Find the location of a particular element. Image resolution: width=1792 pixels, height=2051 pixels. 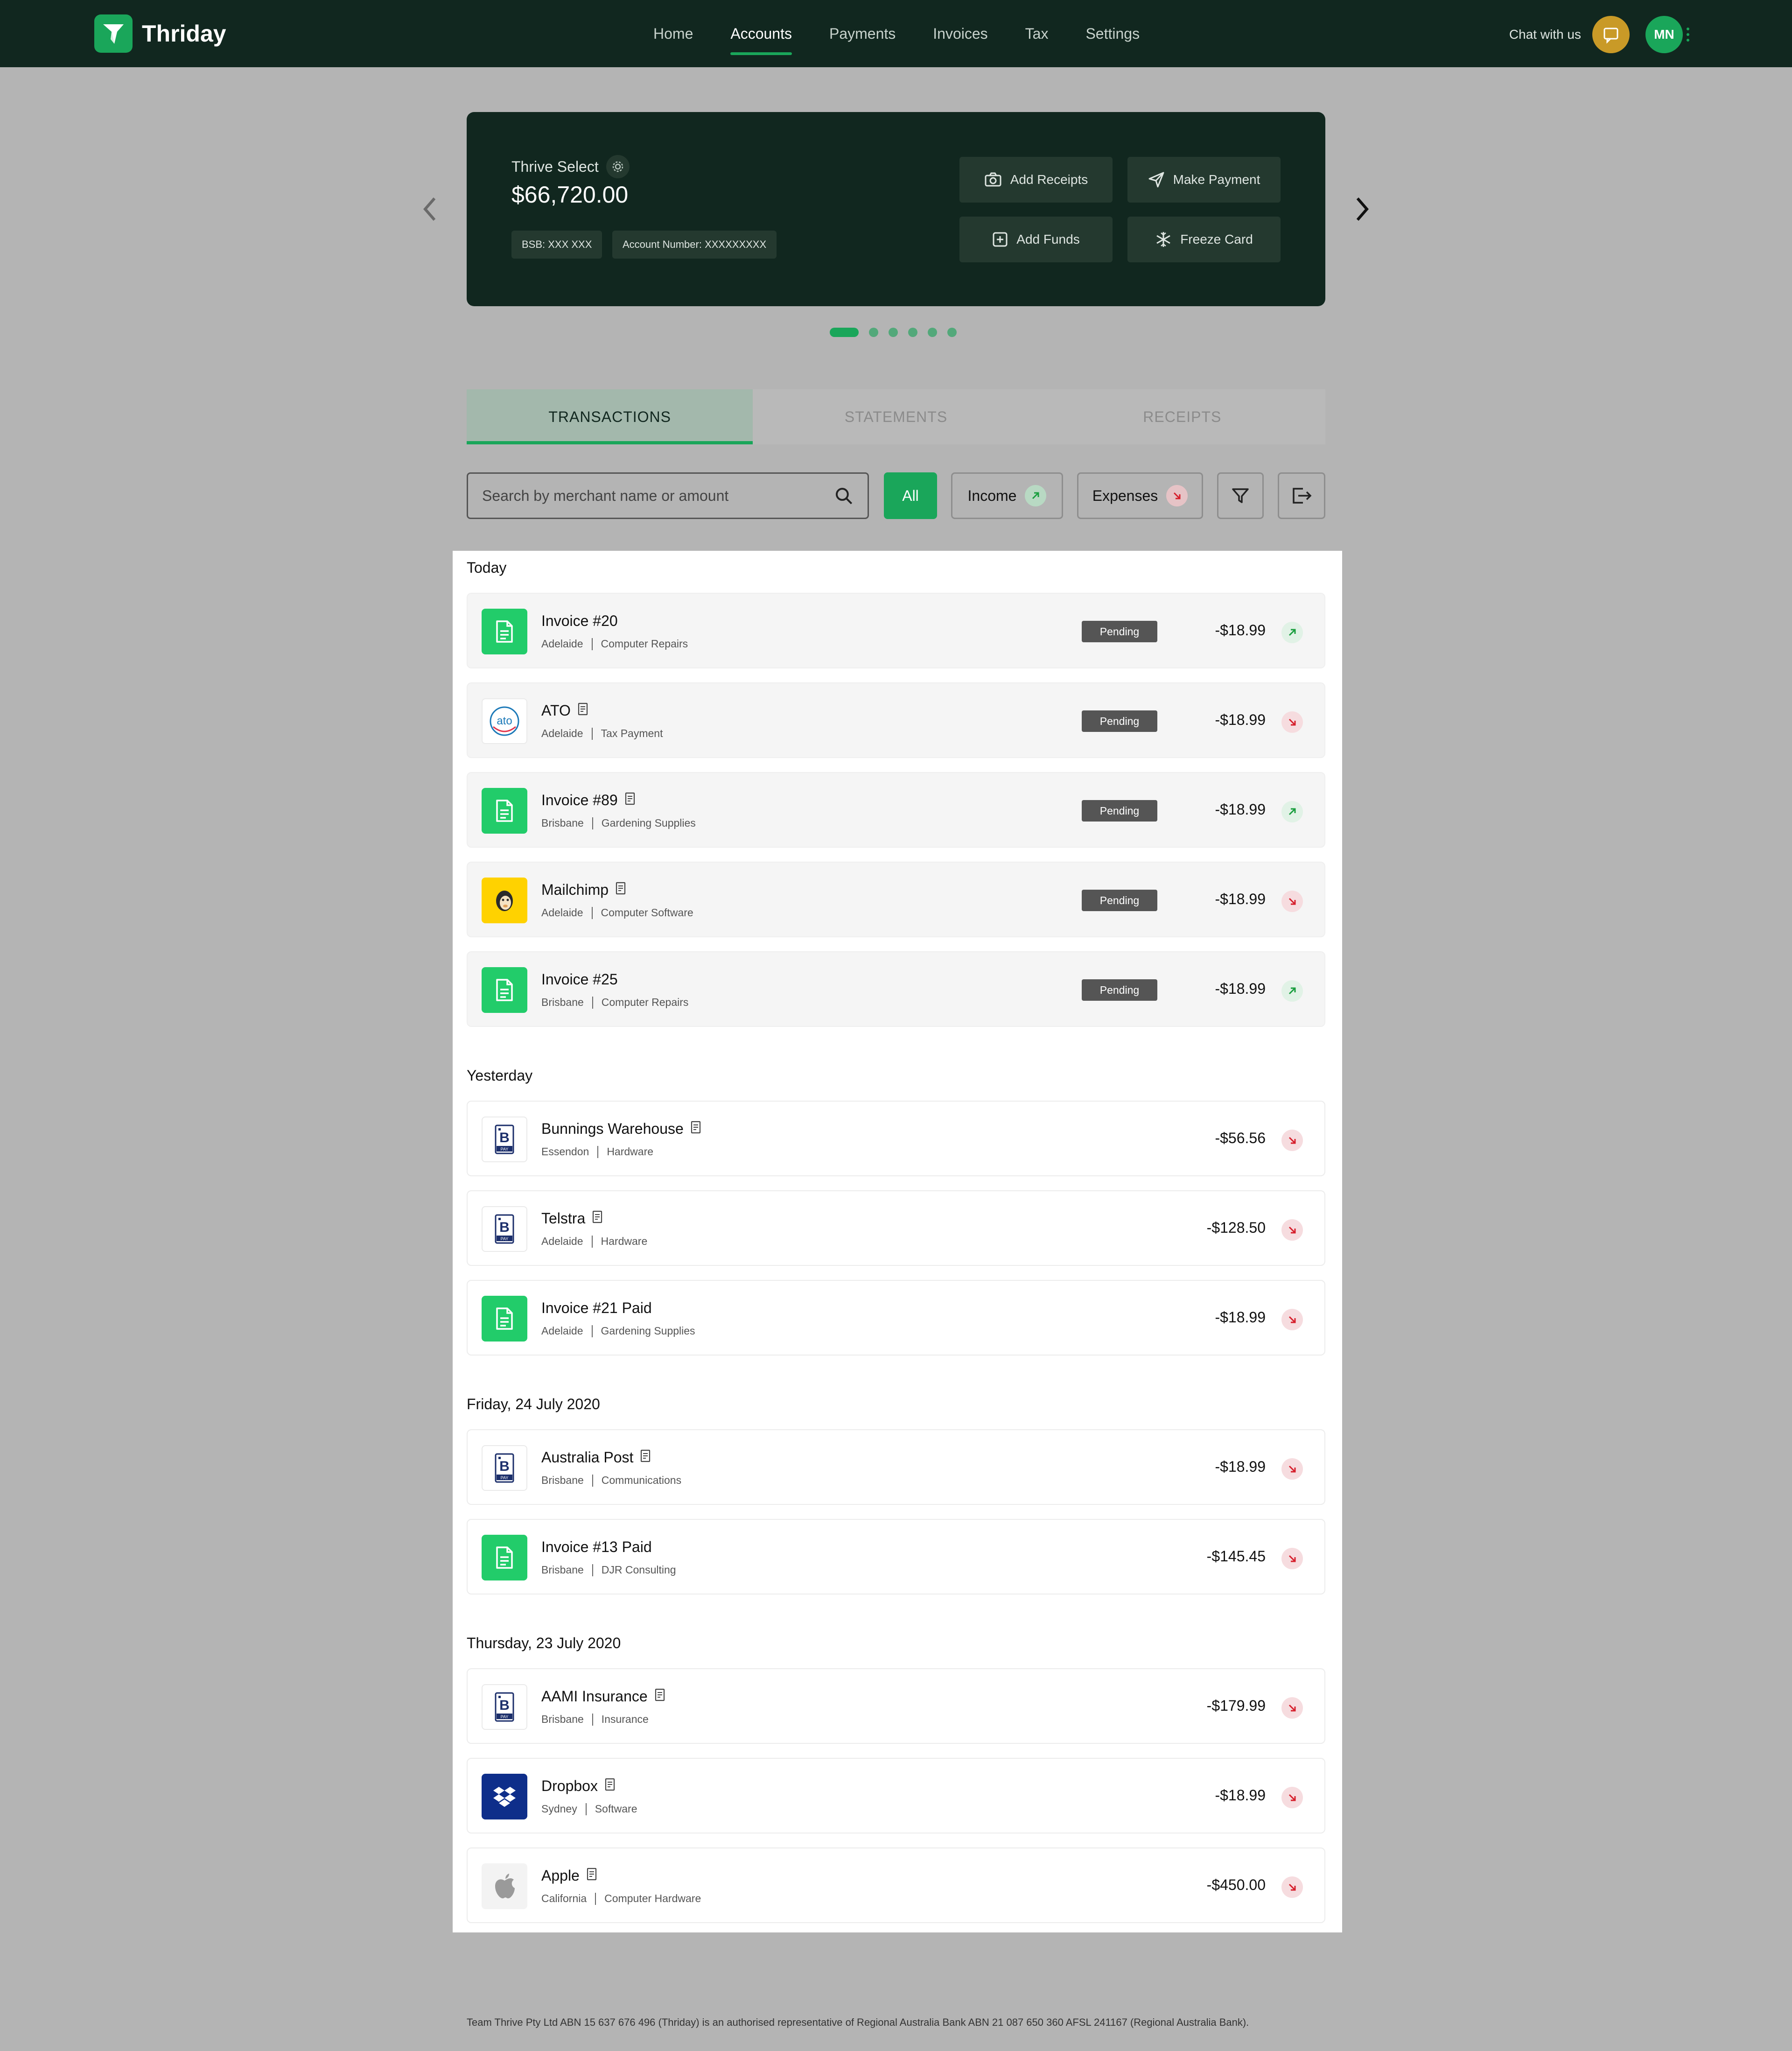

transaction-amount: -$128.50 is located at coordinates (1236, 1227).